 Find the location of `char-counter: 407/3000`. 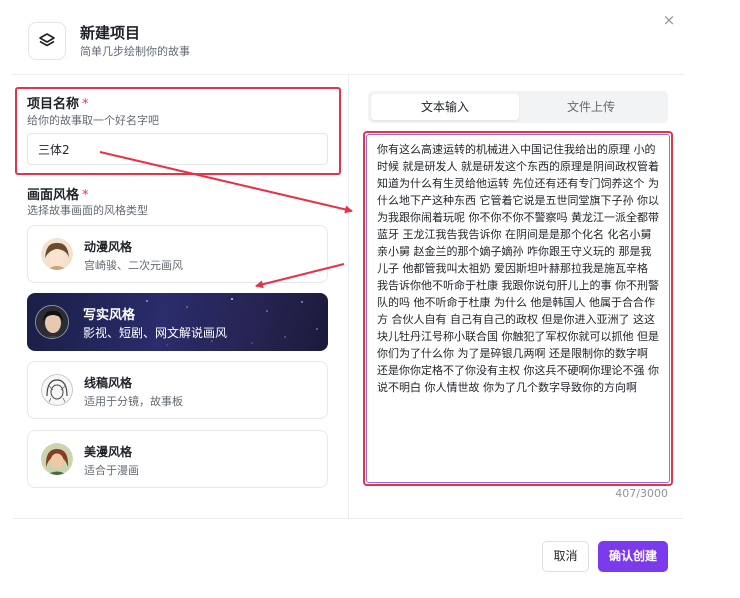

char-counter: 407/3000 is located at coordinates (641, 493).